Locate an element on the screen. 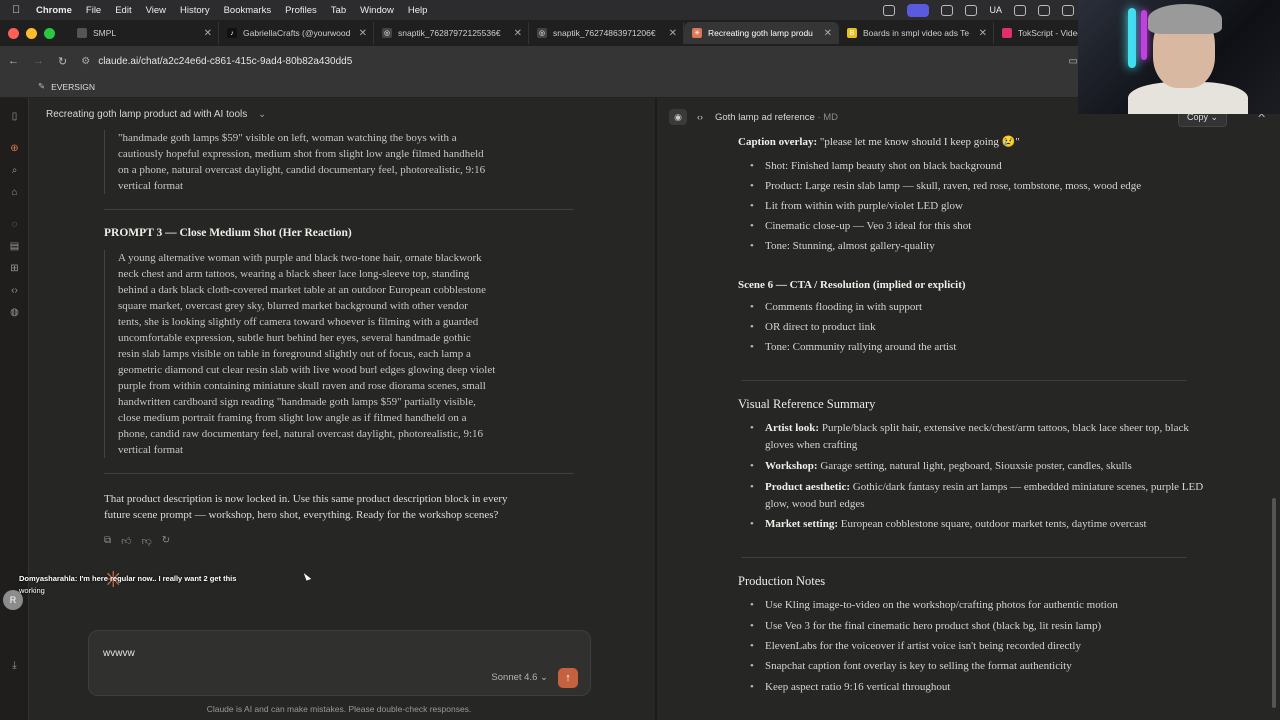 This screenshot has width=1280, height=720. tab-boards: B Boards in smpl video ads Te ✕ is located at coordinates (916, 33).